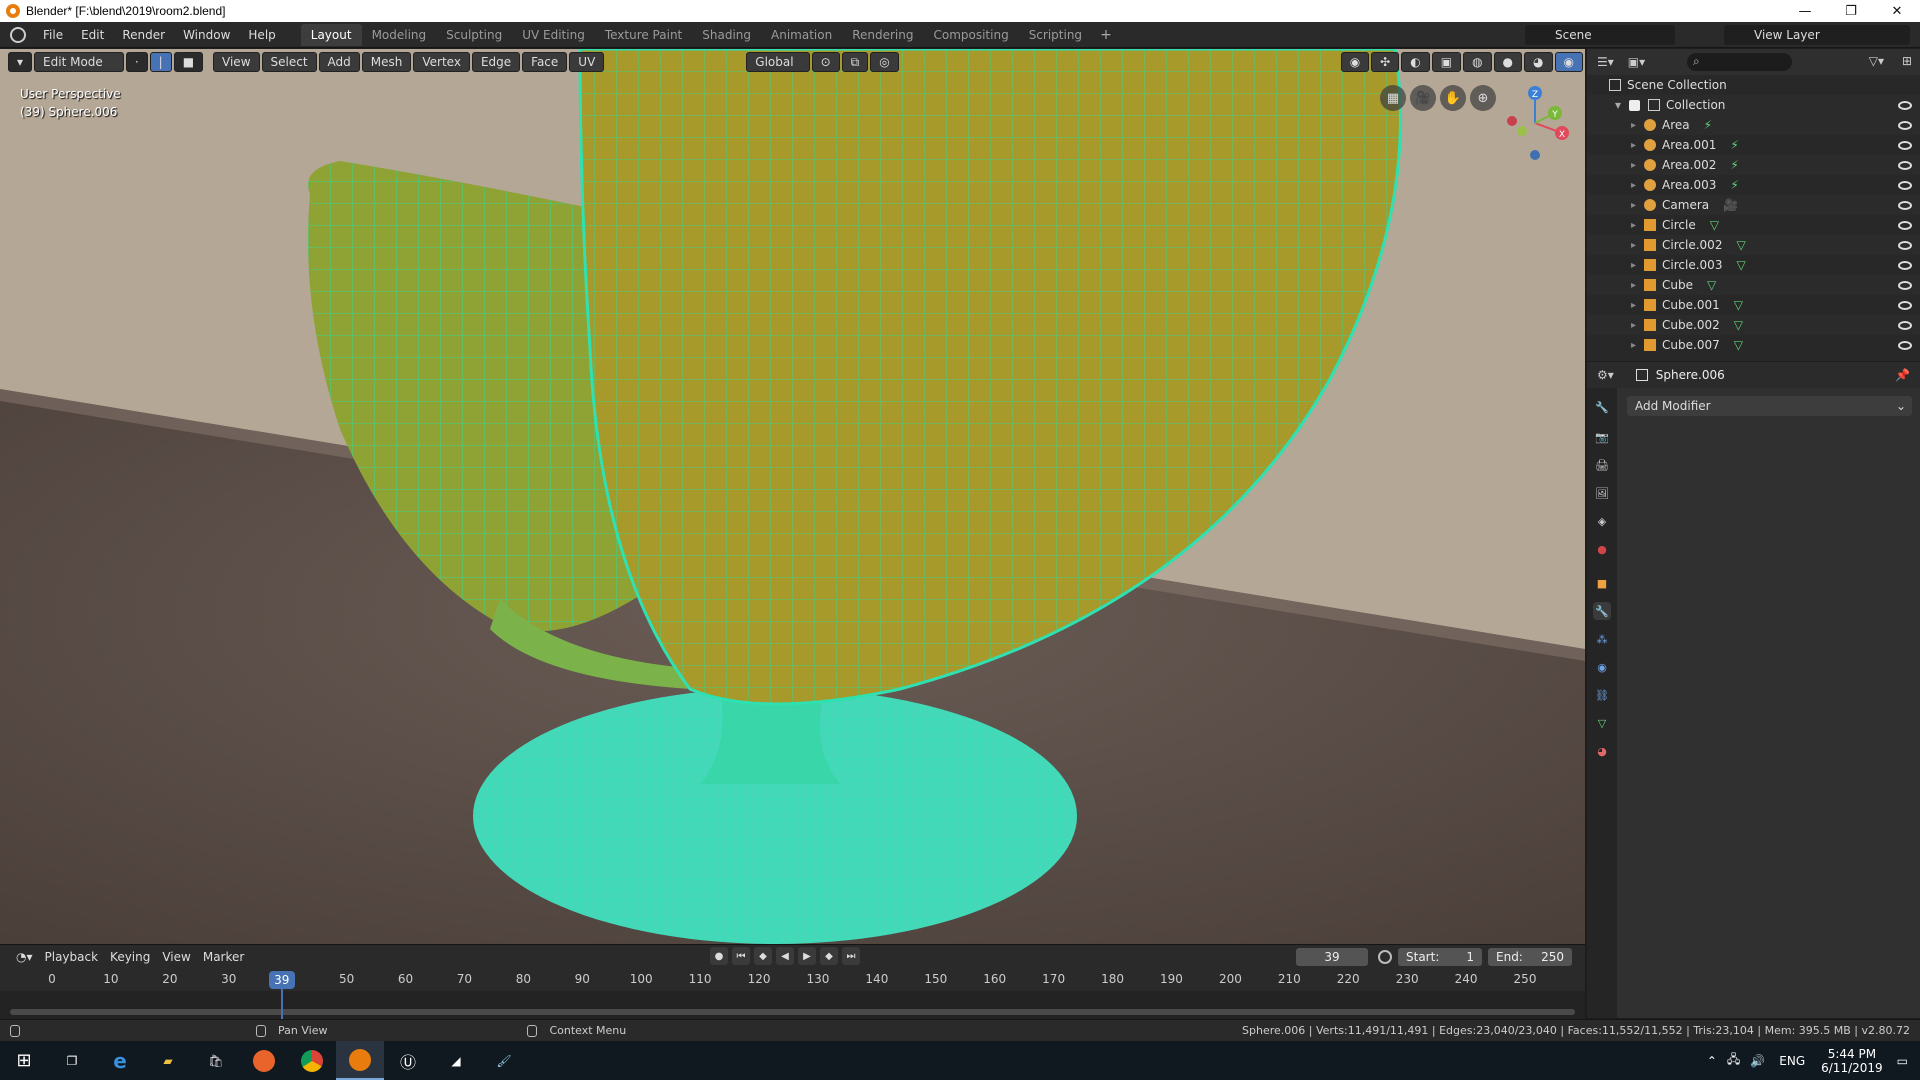  I want to click on notification-icon: ▭, so click(1902, 1061).